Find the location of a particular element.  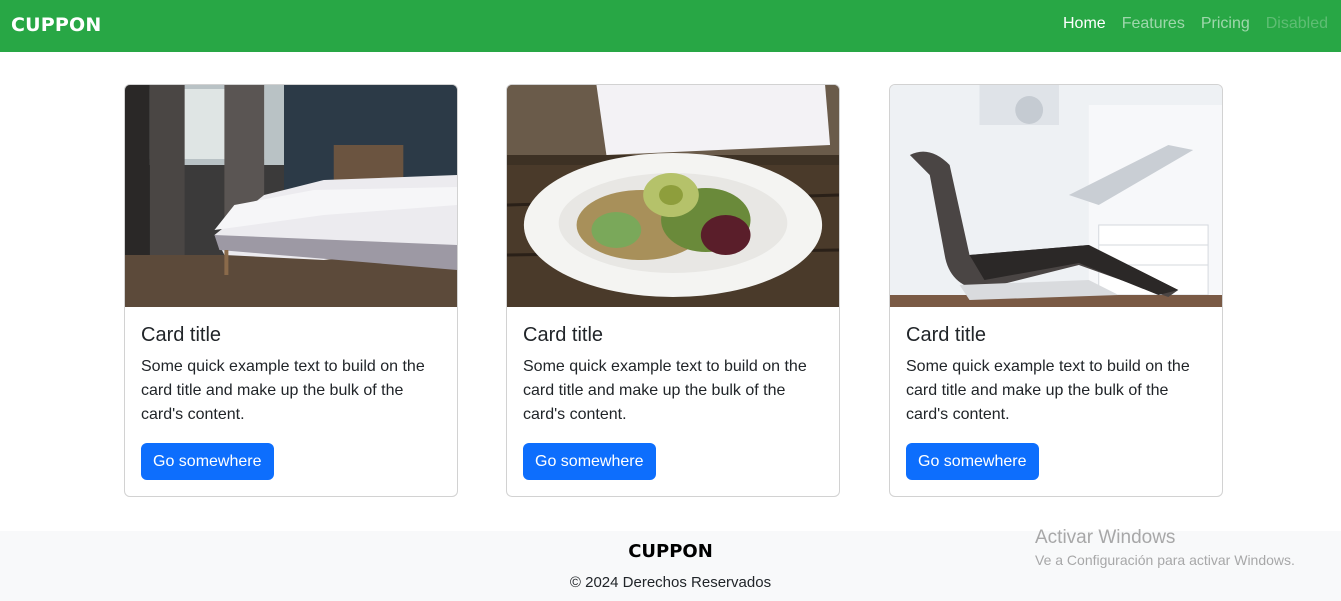

dental-chair-photo is located at coordinates (1056, 196).